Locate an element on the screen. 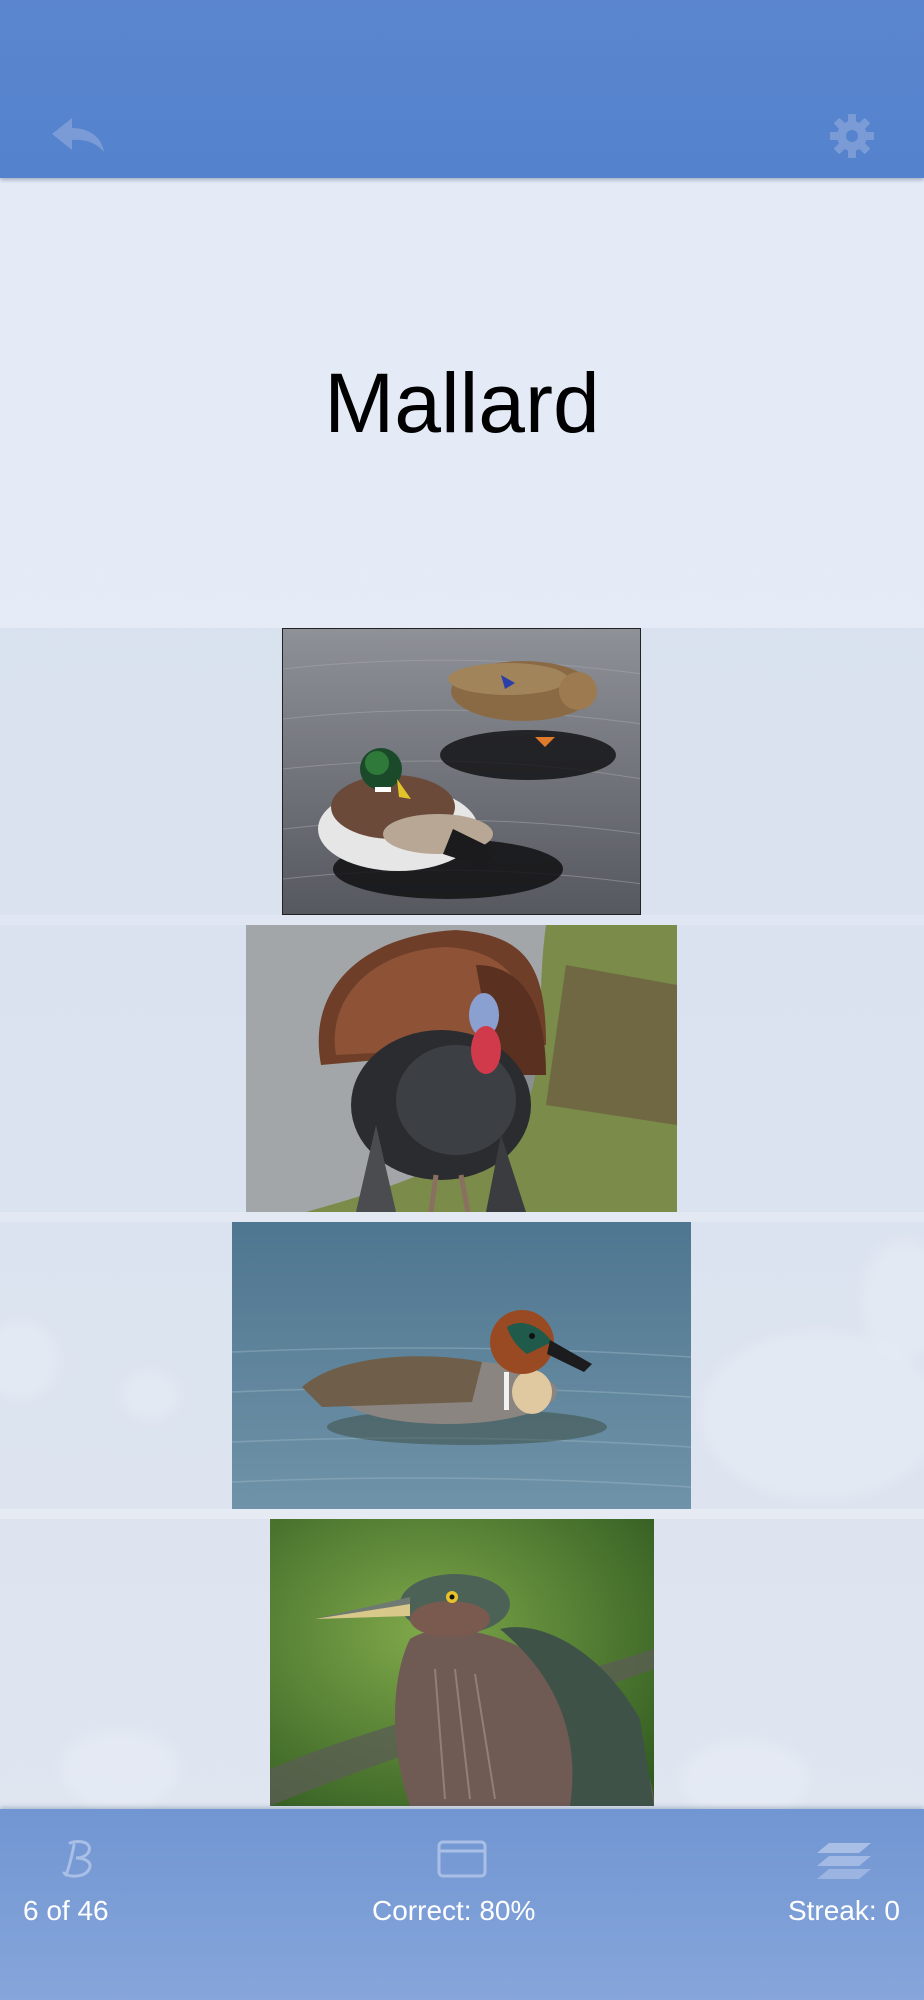  correct-percentage: Correct: 80% is located at coordinates (454, 1910).